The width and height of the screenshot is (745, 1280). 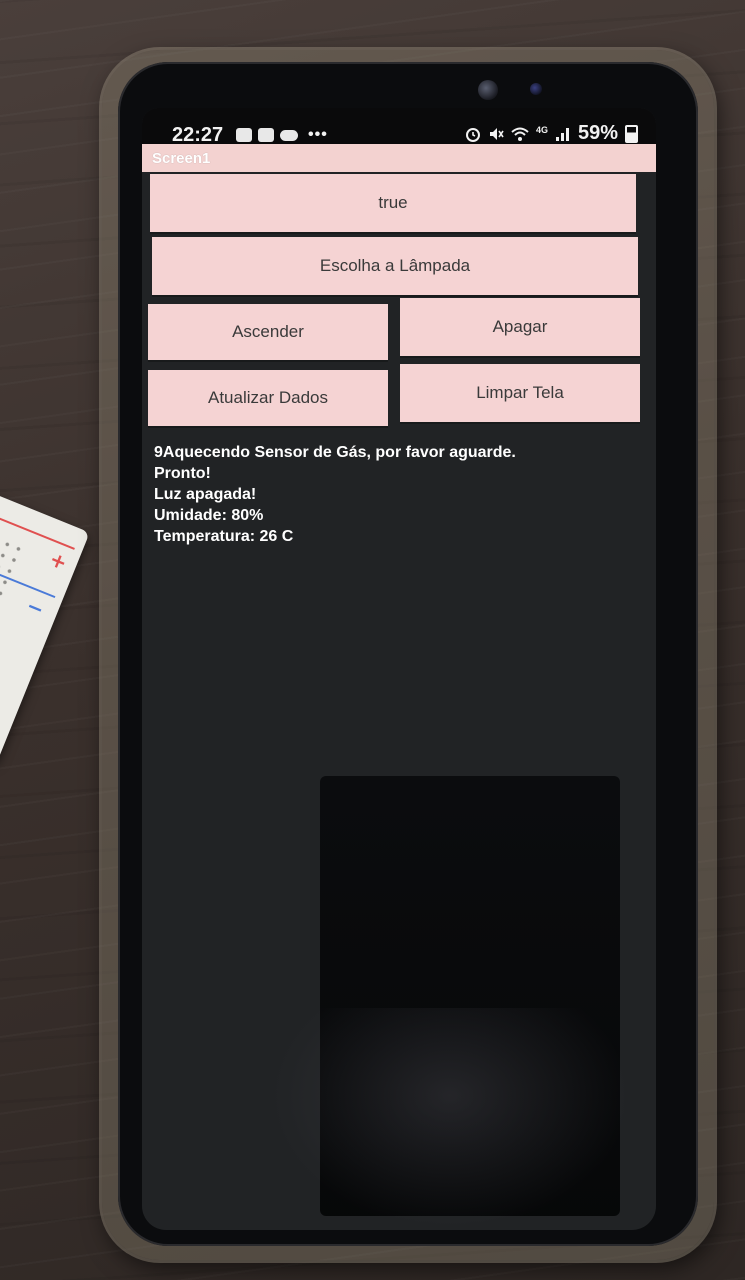 I want to click on choose-lamp-button: Escolha a Lâmpada, so click(x=395, y=266).